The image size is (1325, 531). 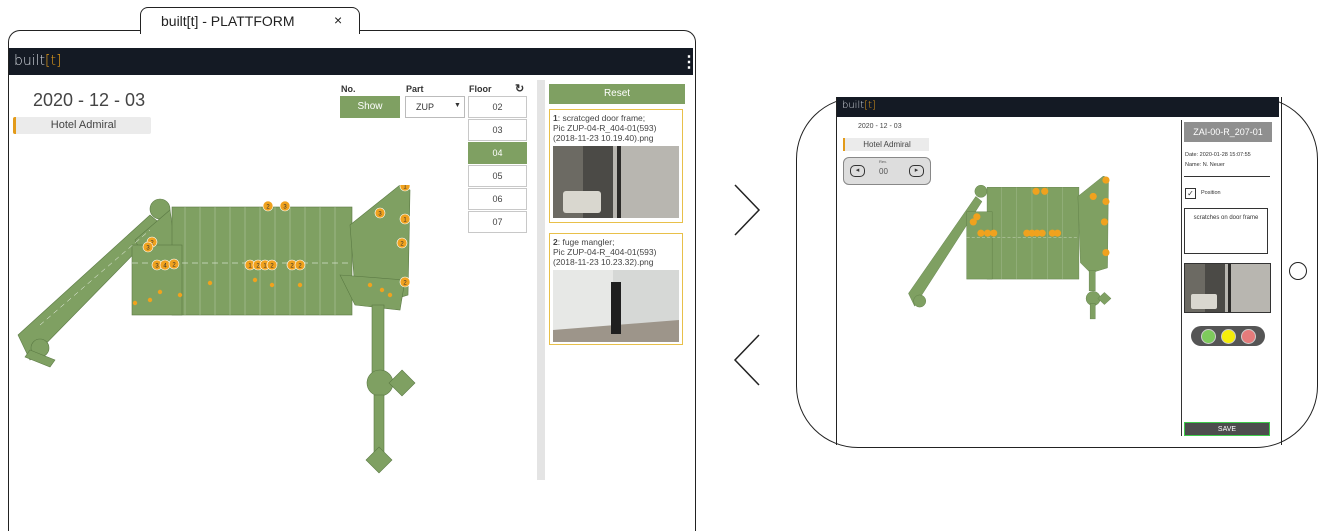 I want to click on no-header: No., so click(x=348, y=89).